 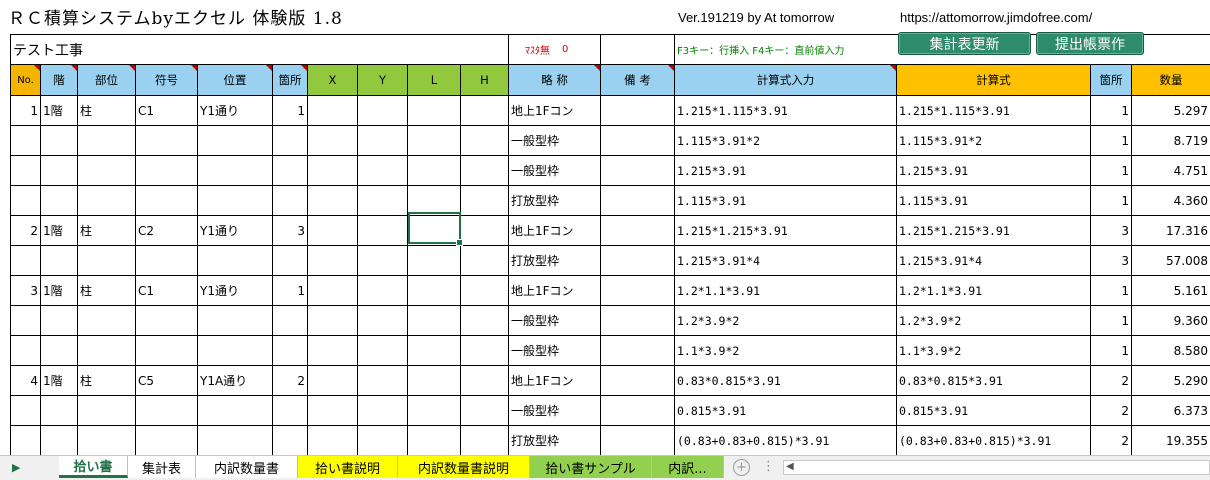 I want to click on cell-quantity: 8.719, so click(x=1171, y=141).